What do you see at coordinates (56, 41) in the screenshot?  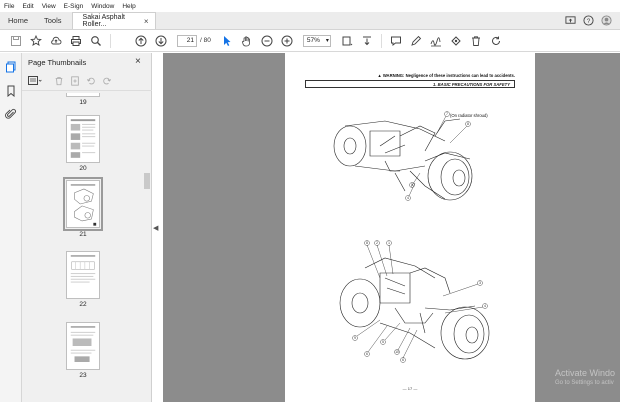 I see `upload-cloud-icon` at bounding box center [56, 41].